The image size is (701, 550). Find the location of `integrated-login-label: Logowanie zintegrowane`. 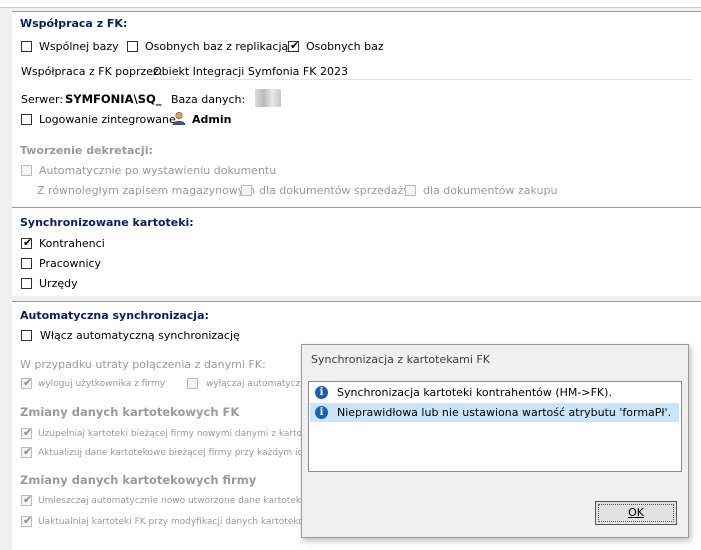

integrated-login-label: Logowanie zintegrowane is located at coordinates (107, 119).